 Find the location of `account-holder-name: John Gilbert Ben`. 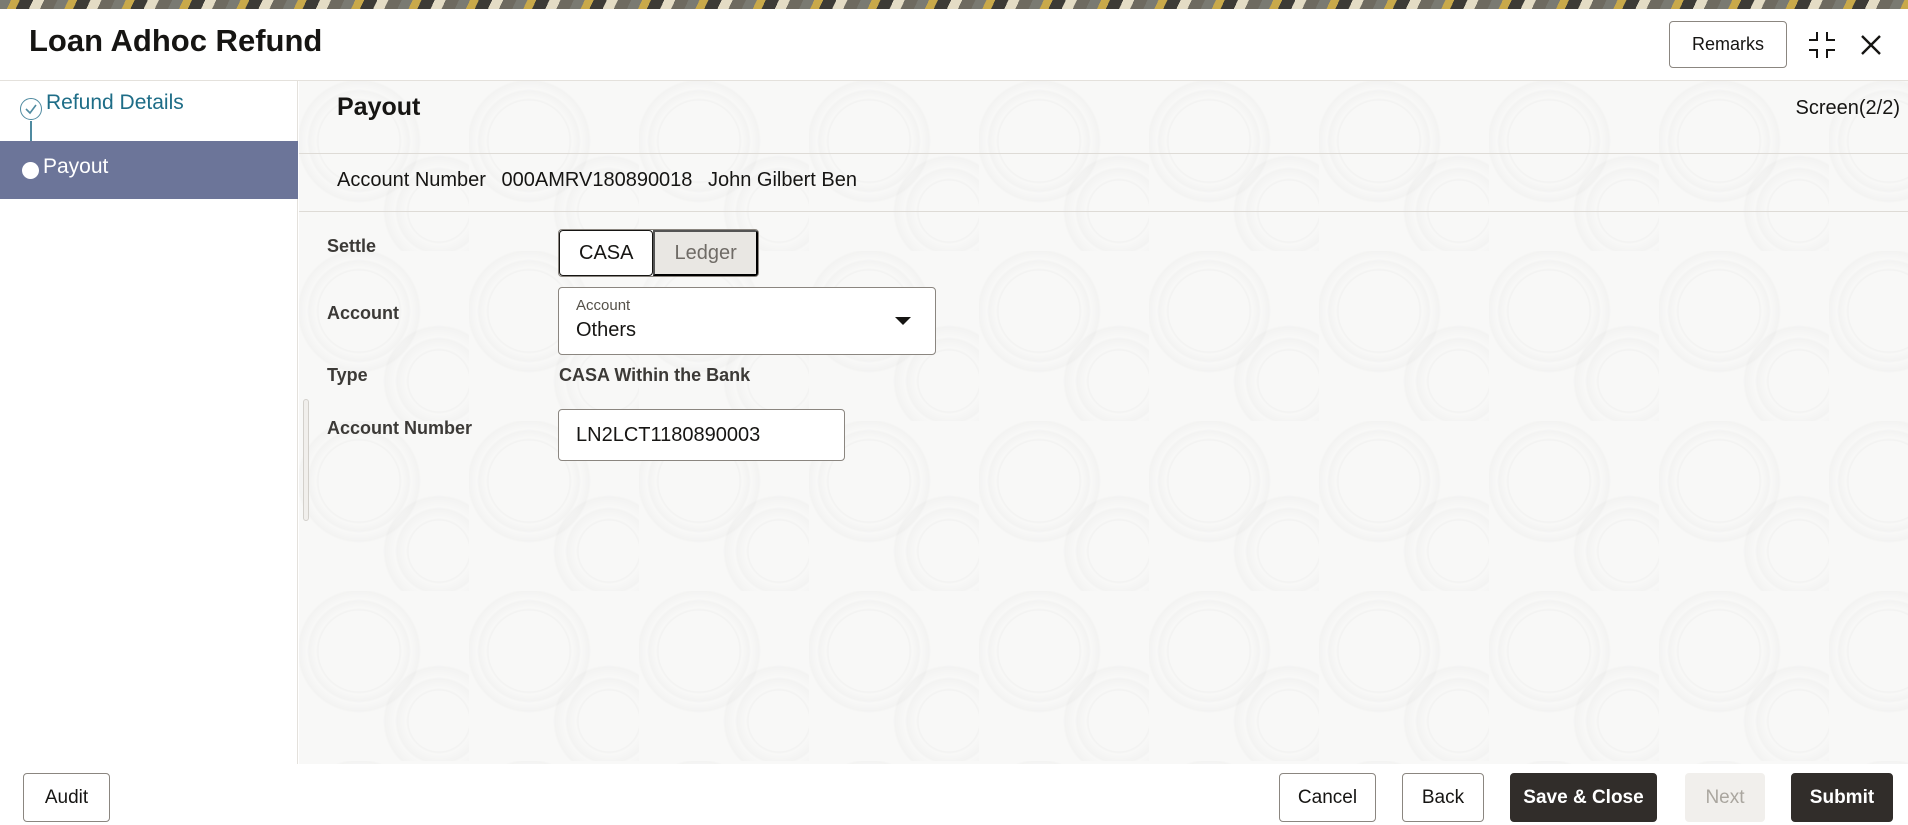

account-holder-name: John Gilbert Ben is located at coordinates (782, 180).